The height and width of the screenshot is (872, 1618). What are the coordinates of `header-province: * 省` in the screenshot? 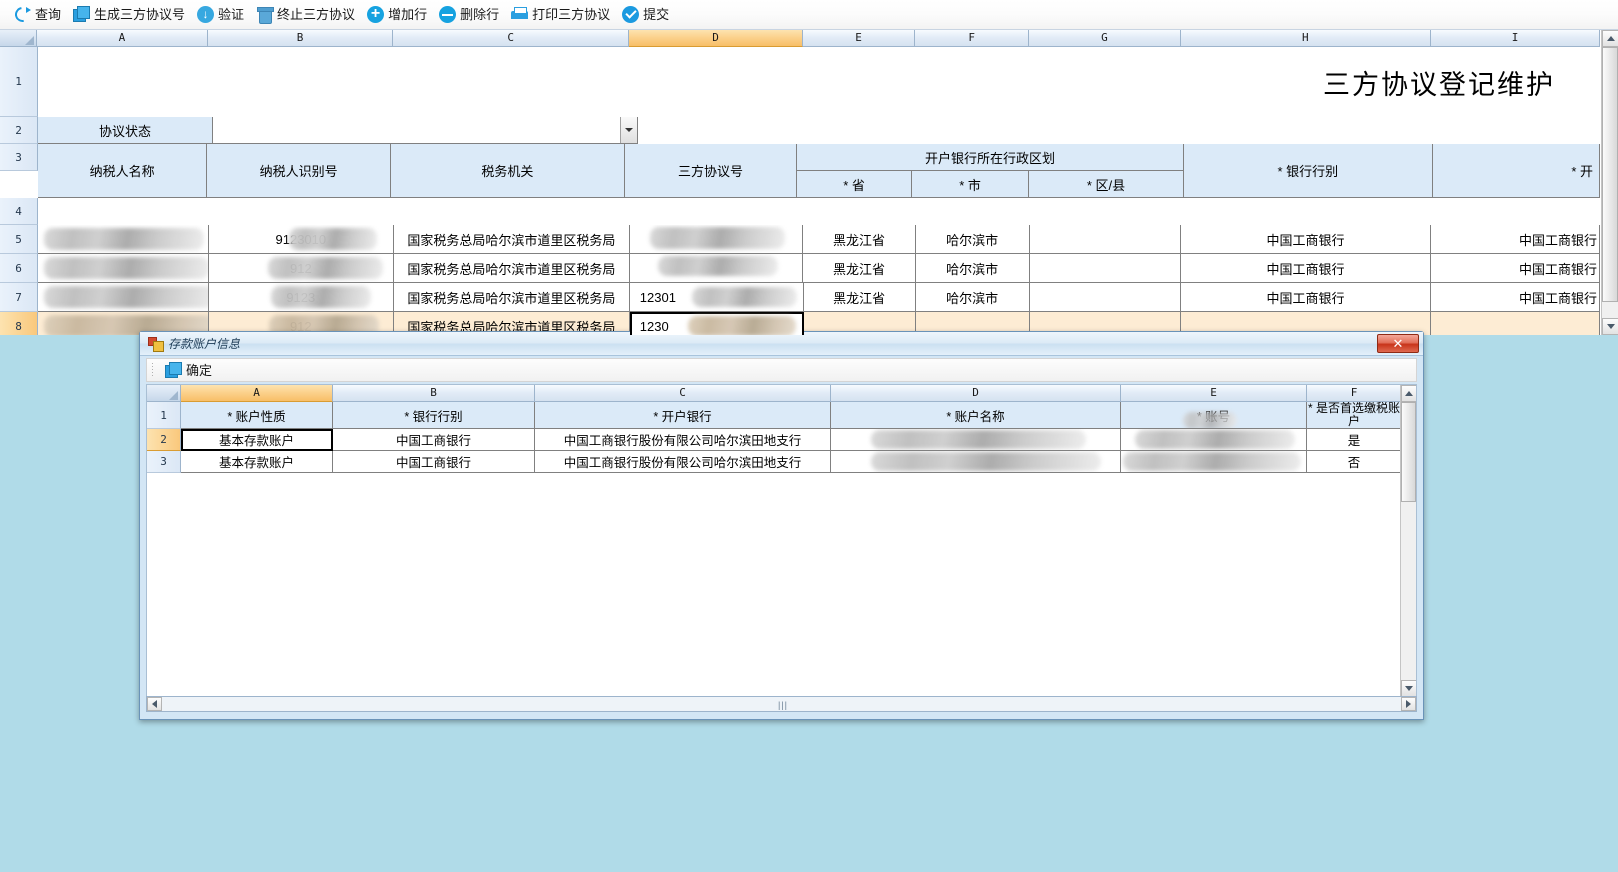 It's located at (855, 184).